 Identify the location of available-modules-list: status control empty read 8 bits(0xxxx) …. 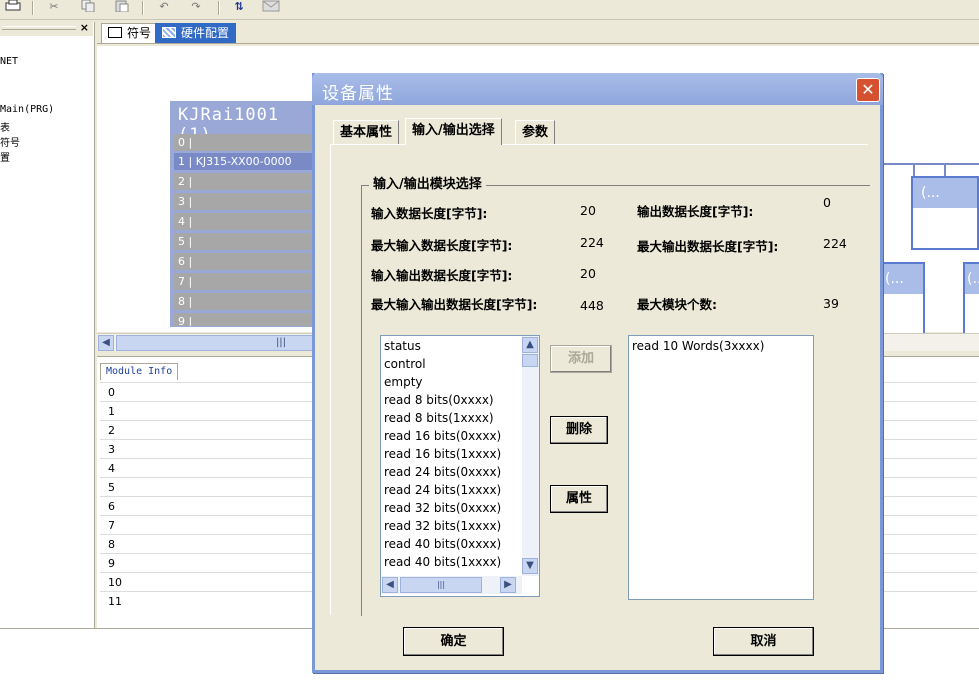
(460, 466).